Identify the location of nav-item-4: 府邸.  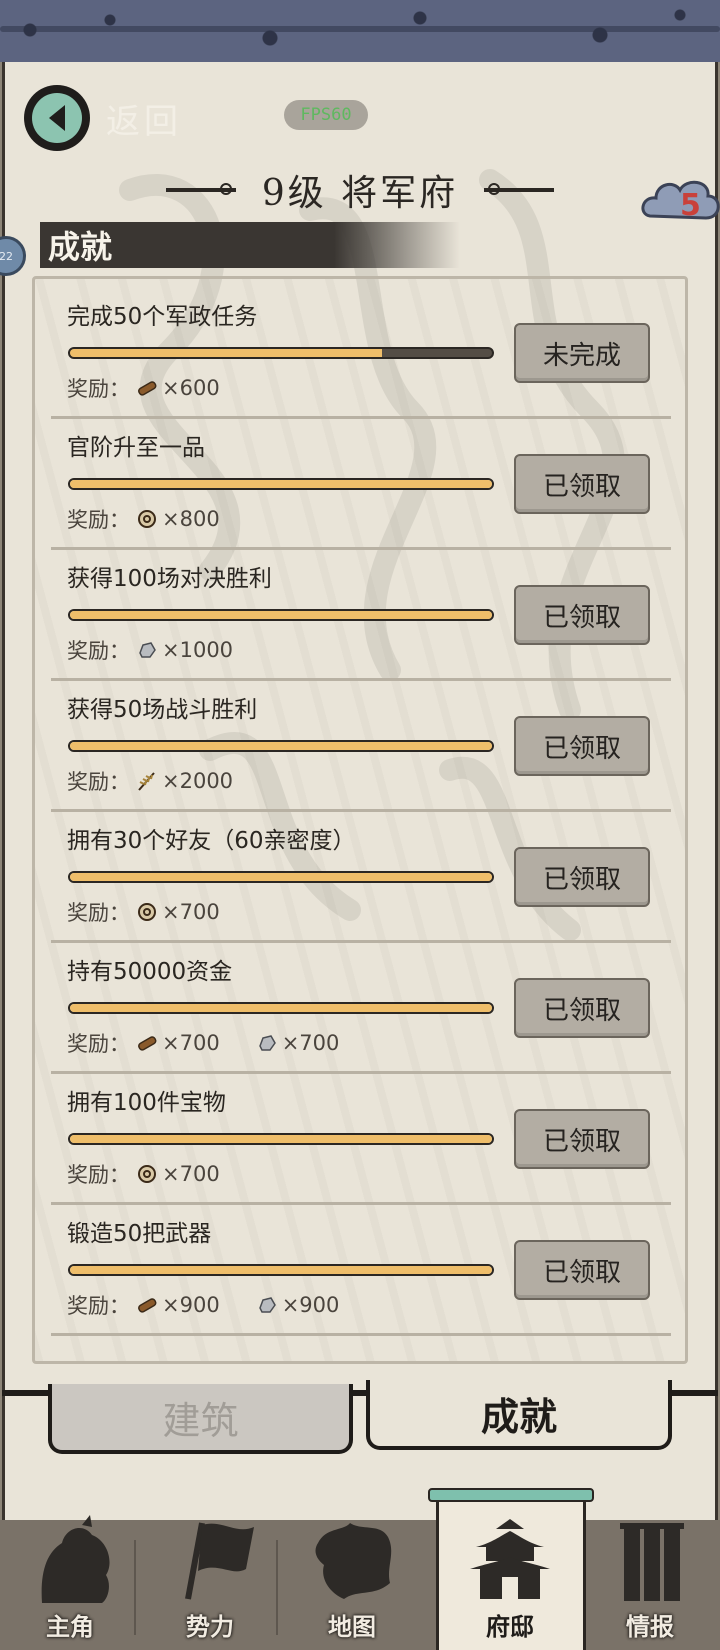
(510, 1584).